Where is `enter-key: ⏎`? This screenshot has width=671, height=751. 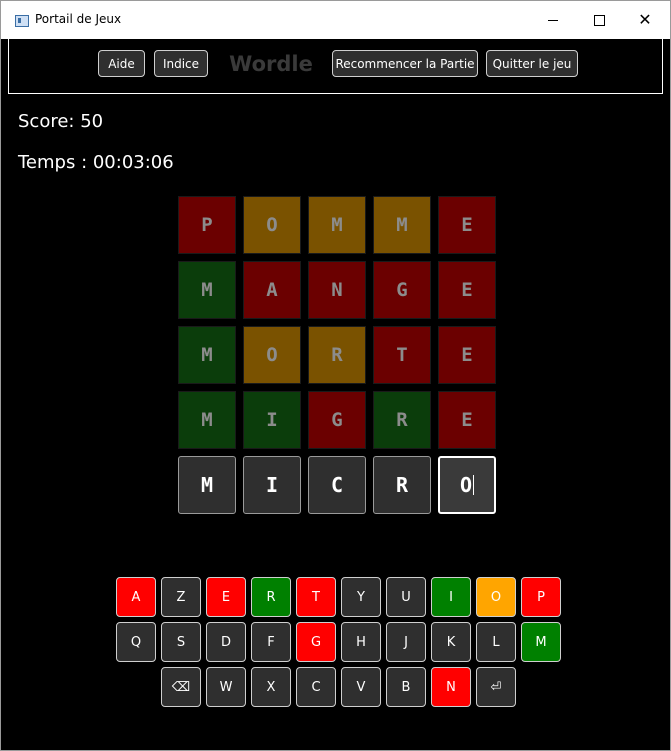 enter-key: ⏎ is located at coordinates (496, 687).